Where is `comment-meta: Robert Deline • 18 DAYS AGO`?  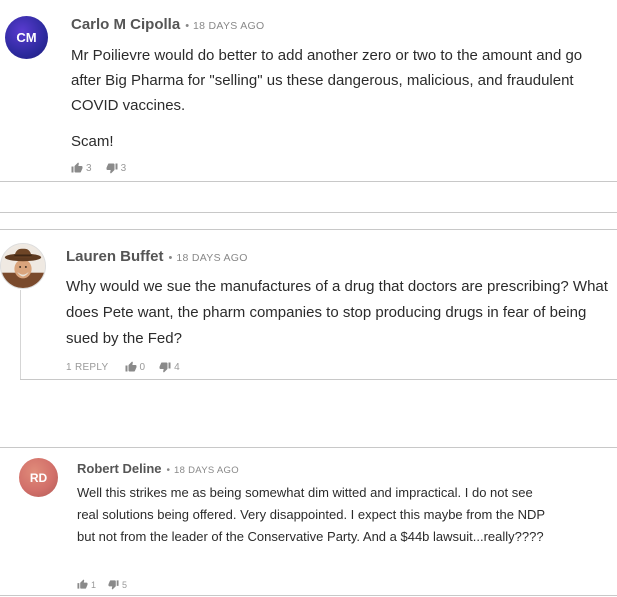
comment-meta: Robert Deline • 18 DAYS AGO is located at coordinates (158, 469).